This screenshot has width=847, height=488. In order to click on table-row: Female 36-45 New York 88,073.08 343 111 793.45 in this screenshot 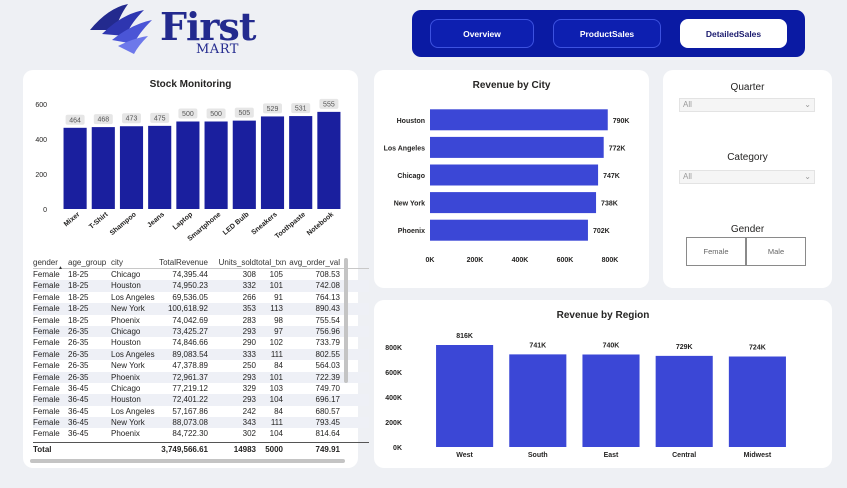, I will do `click(201, 423)`.